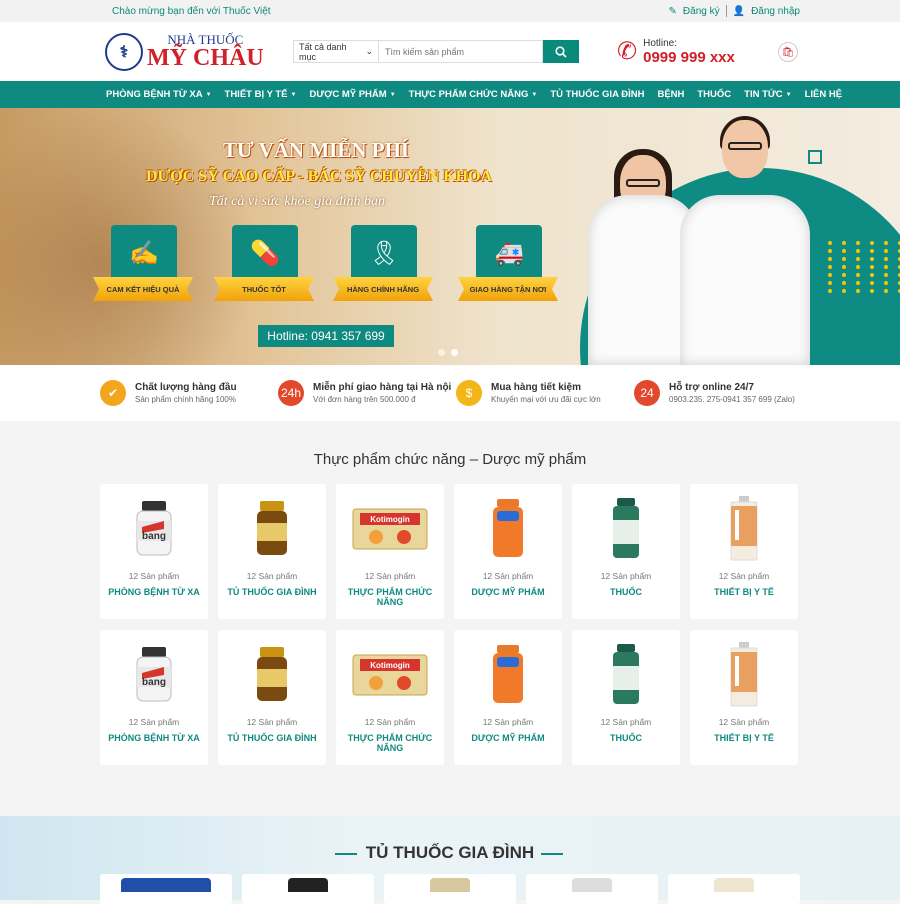  I want to click on nav-item-tin-tuc: TIN TỨC ▼, so click(767, 94).